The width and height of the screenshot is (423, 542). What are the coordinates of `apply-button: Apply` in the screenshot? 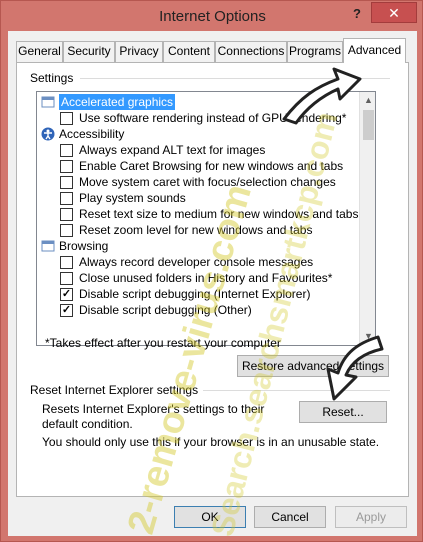 It's located at (371, 517).